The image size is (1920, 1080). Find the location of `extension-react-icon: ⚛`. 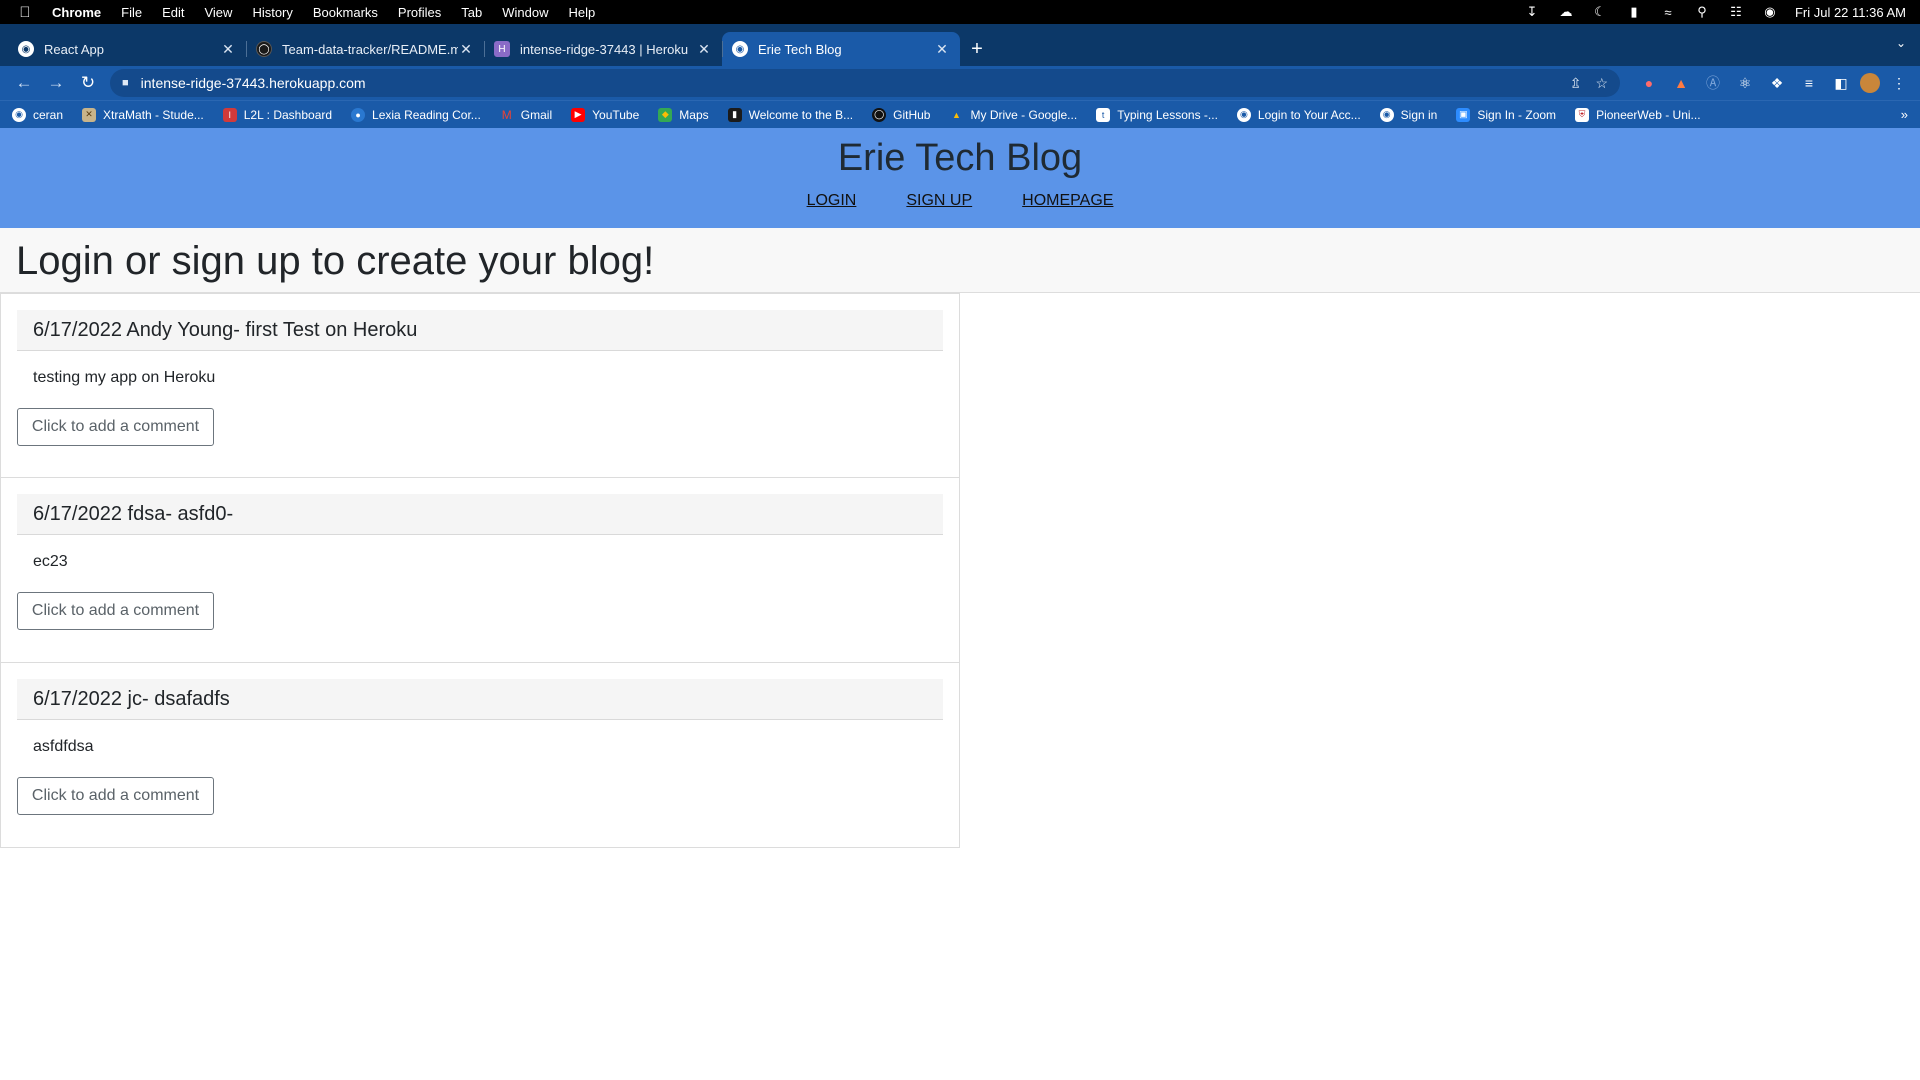

extension-react-icon: ⚛ is located at coordinates (1745, 83).